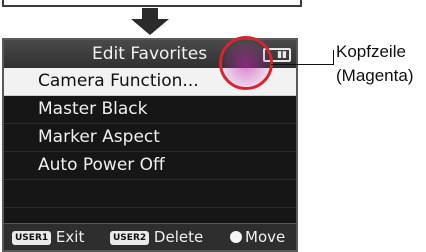  I want to click on callout-label-line2: (Magenta), so click(375, 75).